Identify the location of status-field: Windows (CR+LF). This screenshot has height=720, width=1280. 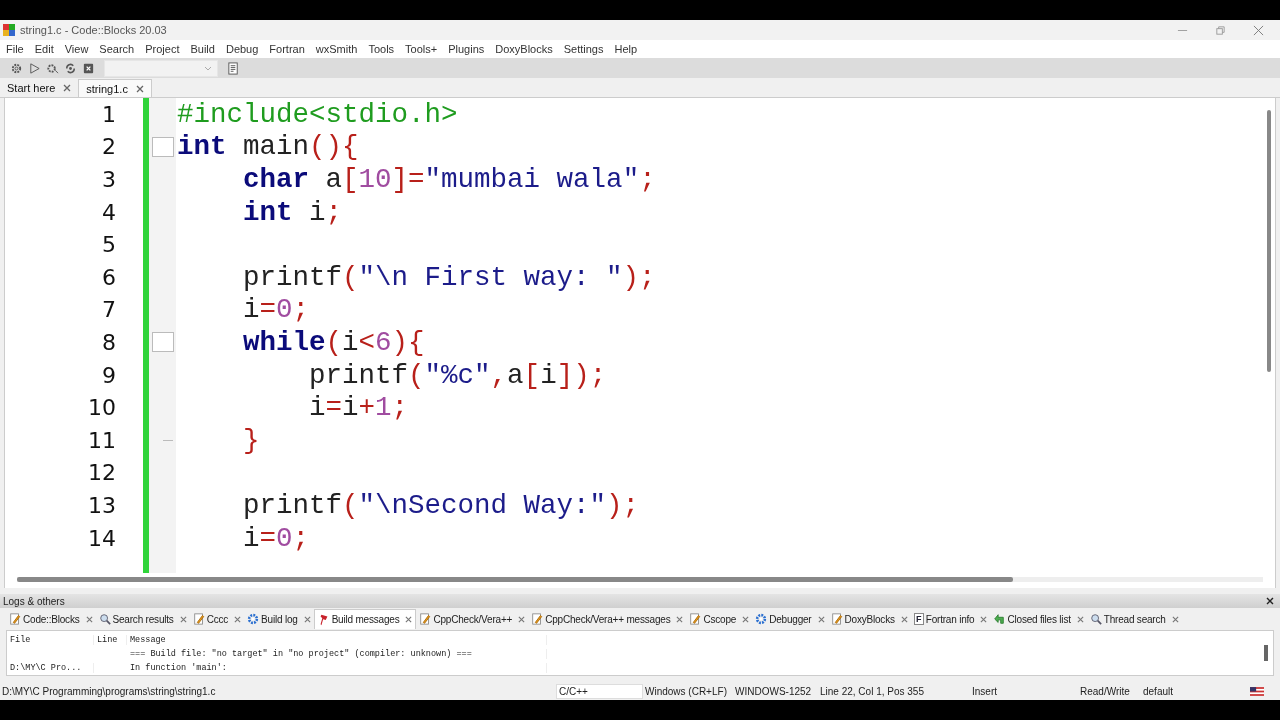
(686, 691).